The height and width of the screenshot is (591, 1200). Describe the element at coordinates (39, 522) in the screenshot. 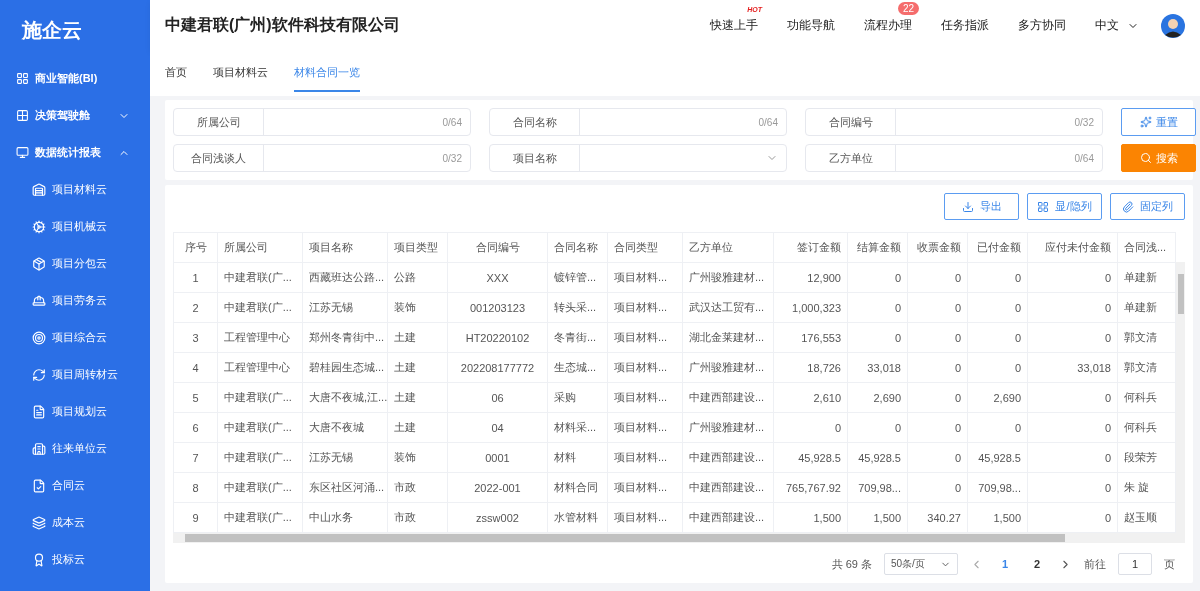

I see `layers-icon` at that location.